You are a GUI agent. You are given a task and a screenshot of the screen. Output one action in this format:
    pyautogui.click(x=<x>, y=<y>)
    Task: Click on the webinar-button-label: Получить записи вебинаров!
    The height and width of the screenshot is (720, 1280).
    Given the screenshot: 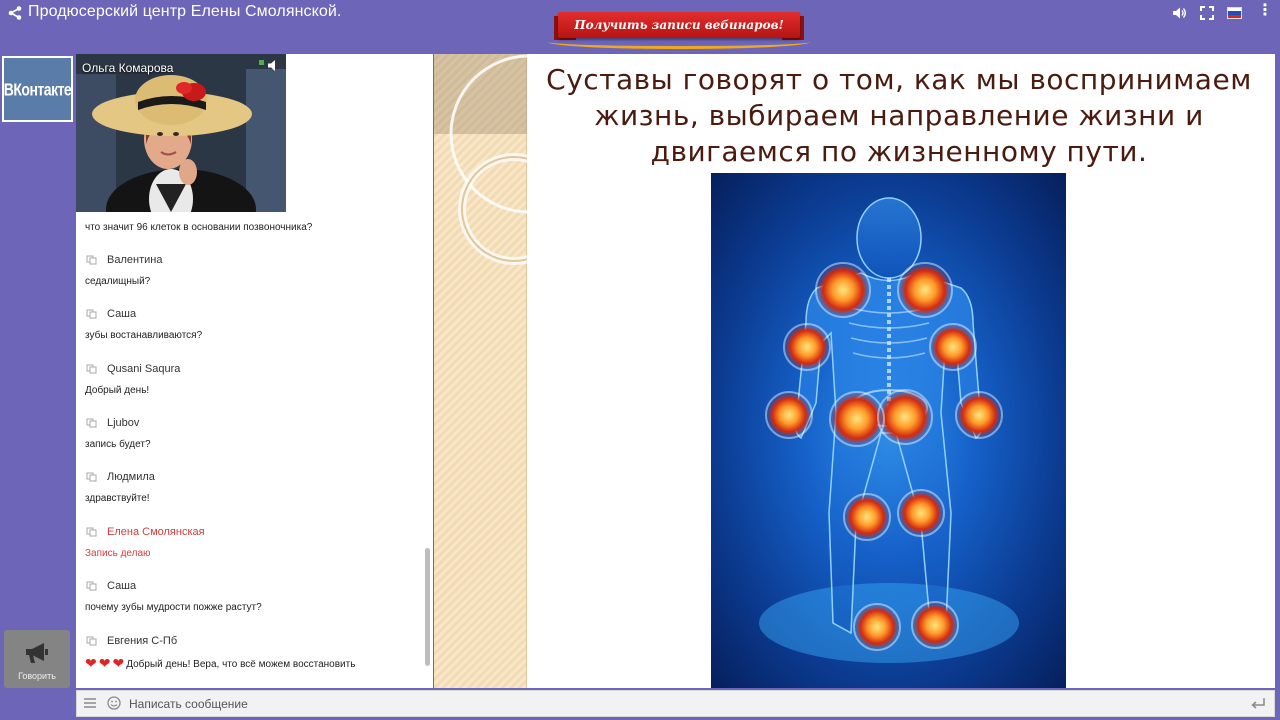 What is the action you would take?
    pyautogui.click(x=679, y=25)
    